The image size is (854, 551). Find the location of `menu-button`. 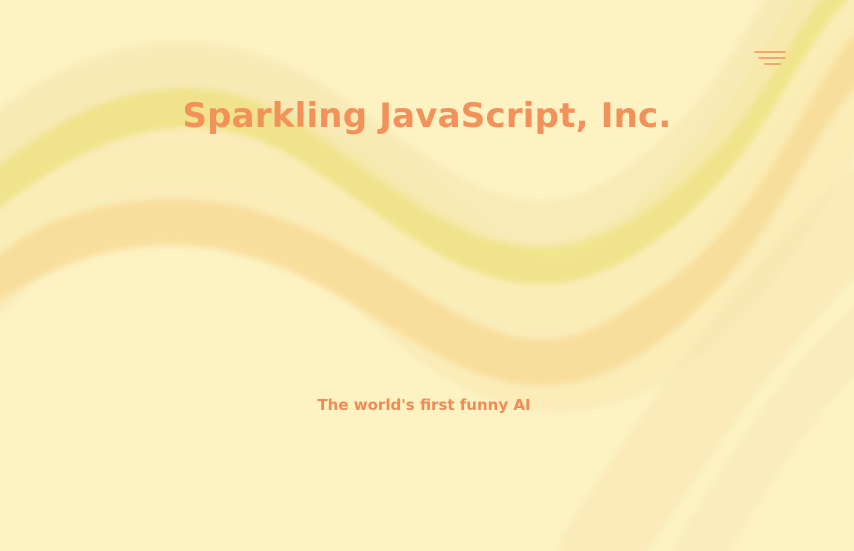

menu-button is located at coordinates (770, 60).